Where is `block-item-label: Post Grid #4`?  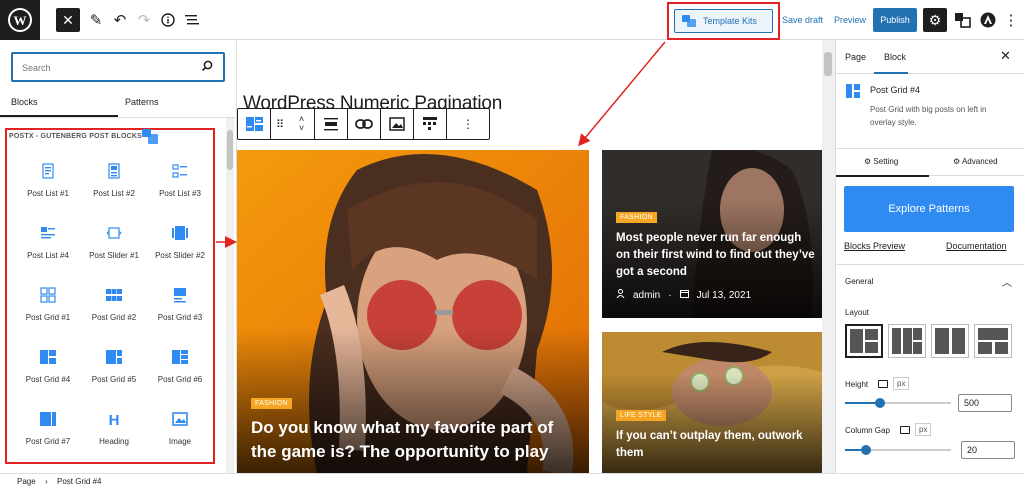 block-item-label: Post Grid #4 is located at coordinates (48, 379).